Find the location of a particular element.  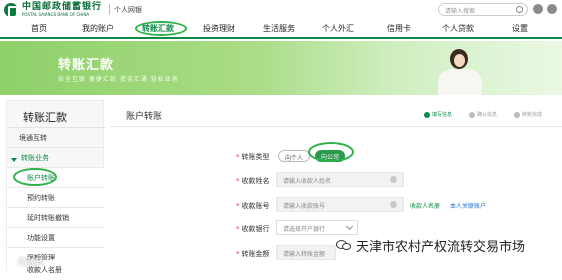

bank-logo-icon is located at coordinates (11, 10).